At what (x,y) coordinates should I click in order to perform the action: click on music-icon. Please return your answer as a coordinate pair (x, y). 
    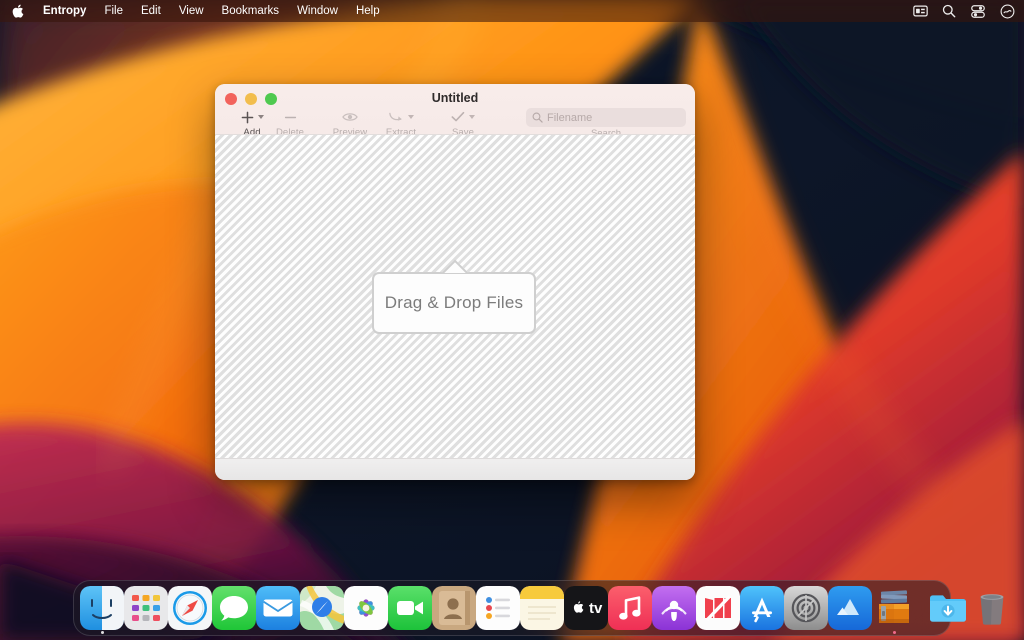
    Looking at the image, I should click on (630, 608).